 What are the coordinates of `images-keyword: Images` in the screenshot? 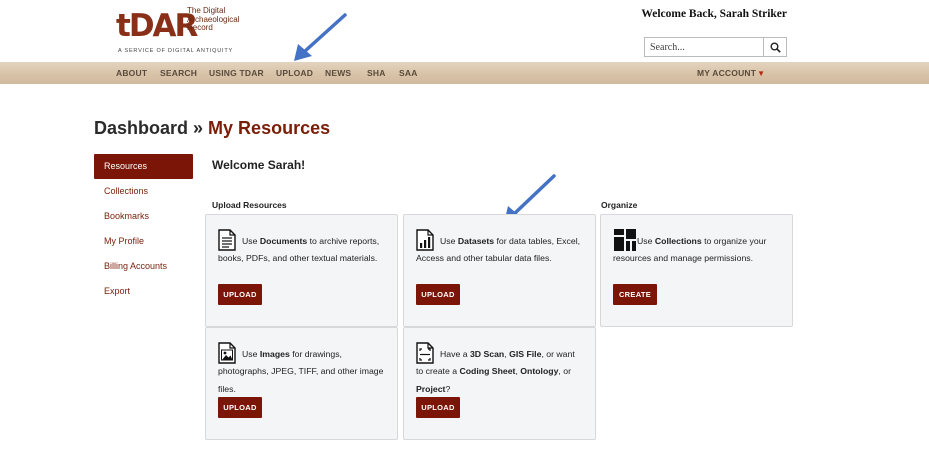 It's located at (274, 354).